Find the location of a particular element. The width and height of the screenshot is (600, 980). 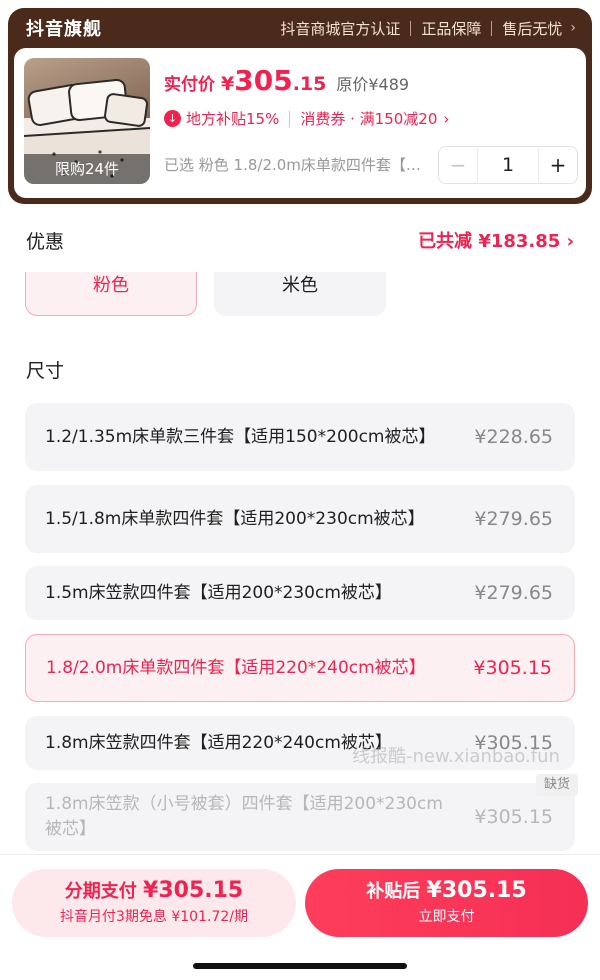

watermark-text: 线报酷-new.xianbao.fun is located at coordinates (456, 756).